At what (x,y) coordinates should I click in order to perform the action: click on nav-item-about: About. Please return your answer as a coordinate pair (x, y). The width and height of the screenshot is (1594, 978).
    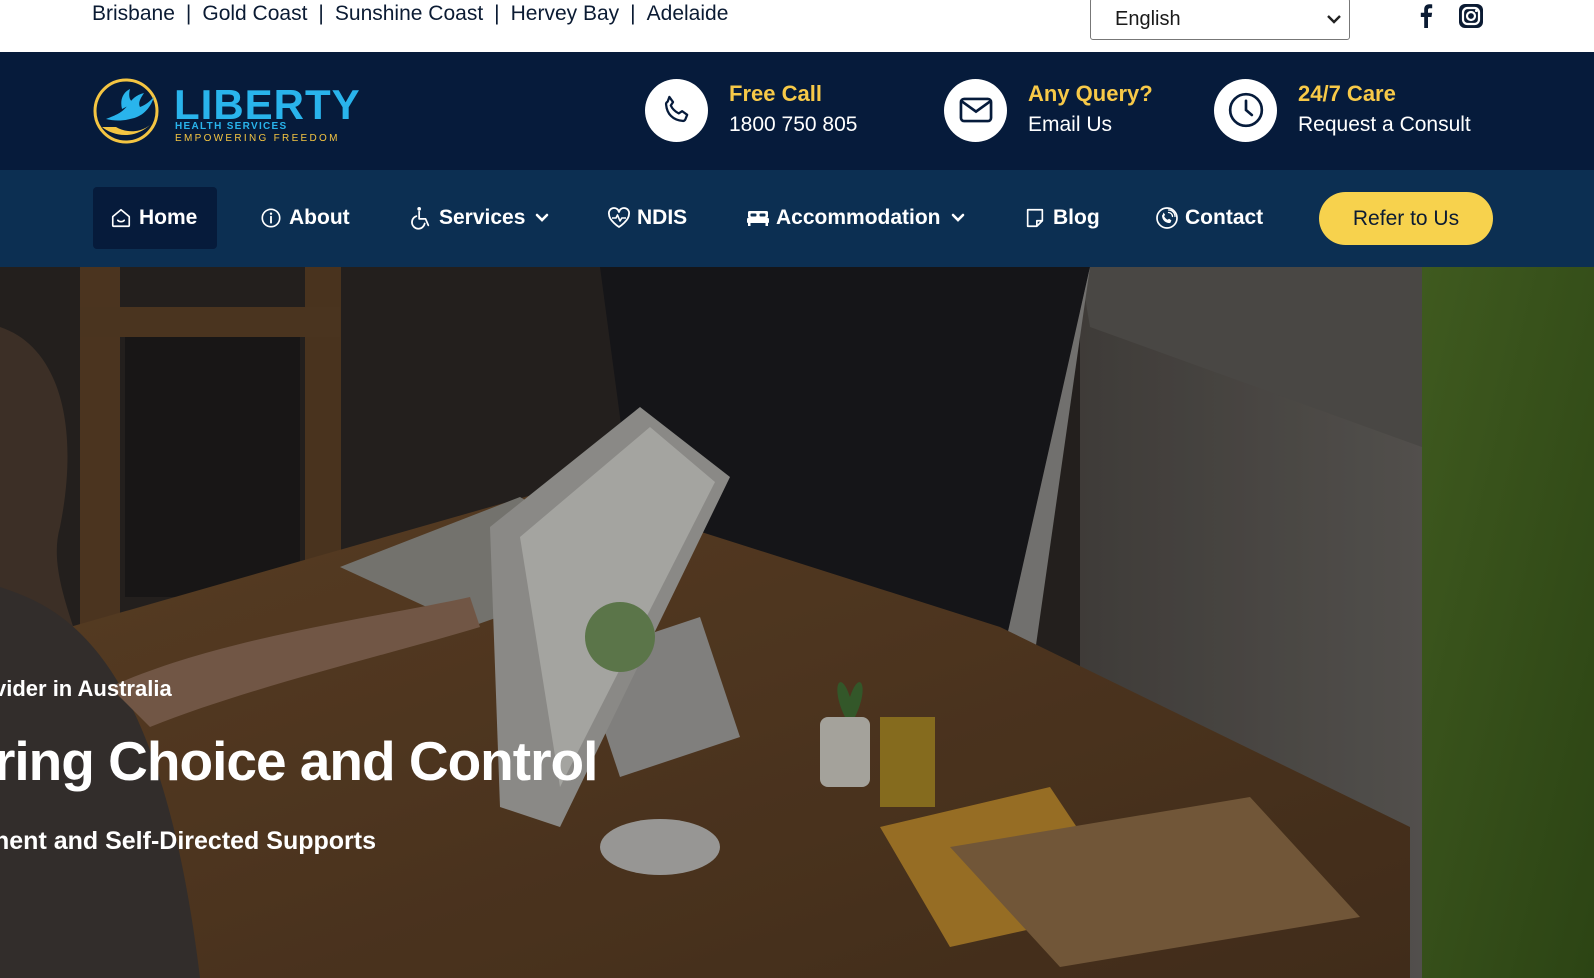
    Looking at the image, I should click on (304, 218).